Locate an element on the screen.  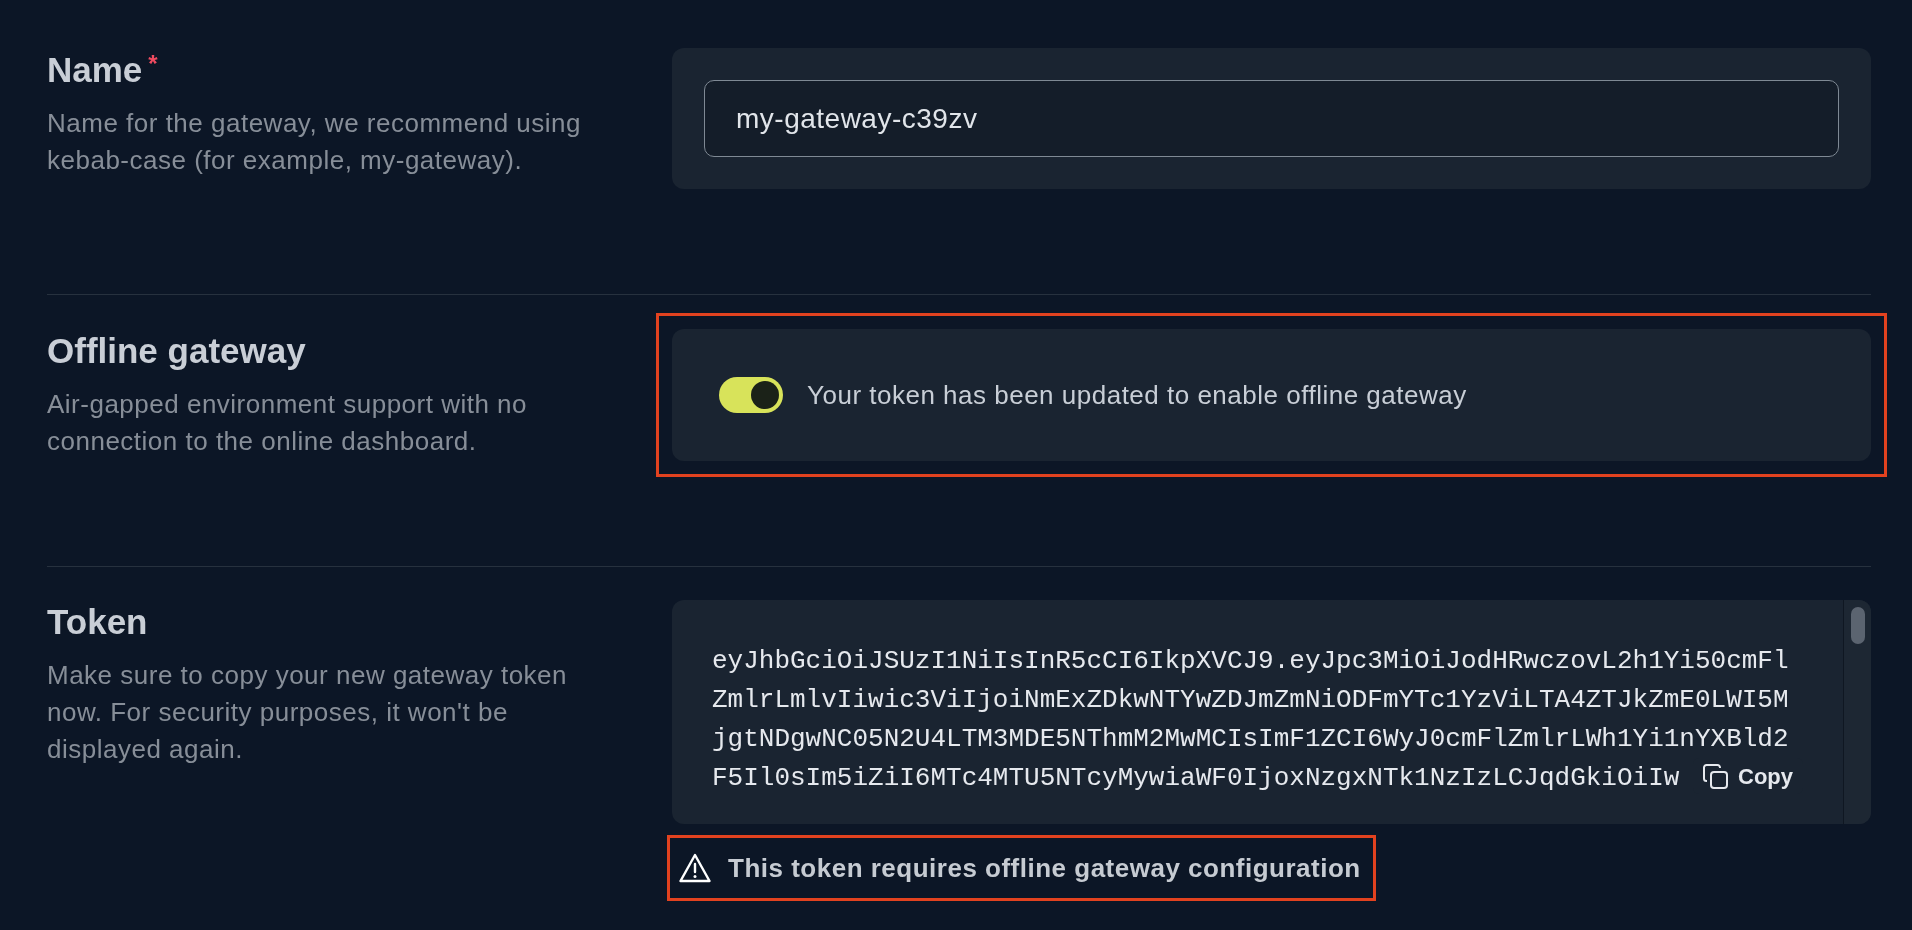
section-title: Token is located at coordinates (97, 622).